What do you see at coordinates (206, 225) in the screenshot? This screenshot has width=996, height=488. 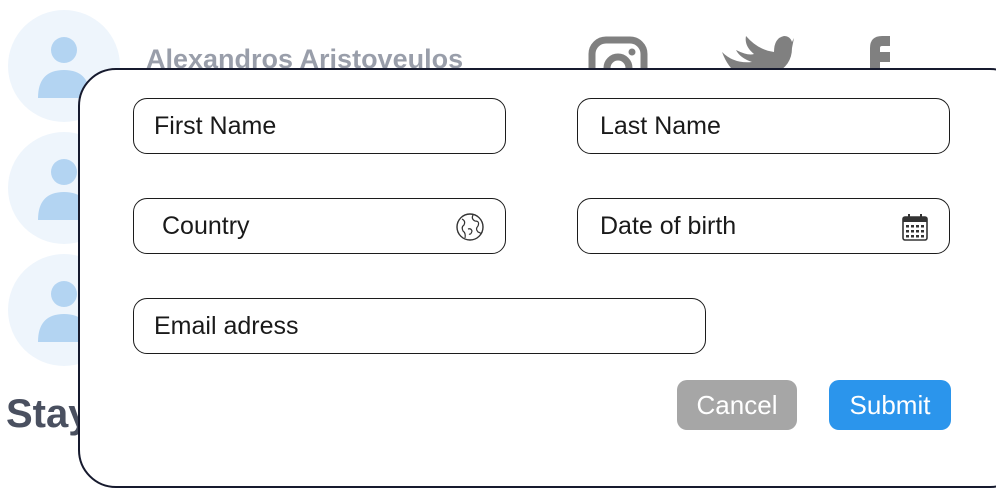 I see `country-placeholder: Country` at bounding box center [206, 225].